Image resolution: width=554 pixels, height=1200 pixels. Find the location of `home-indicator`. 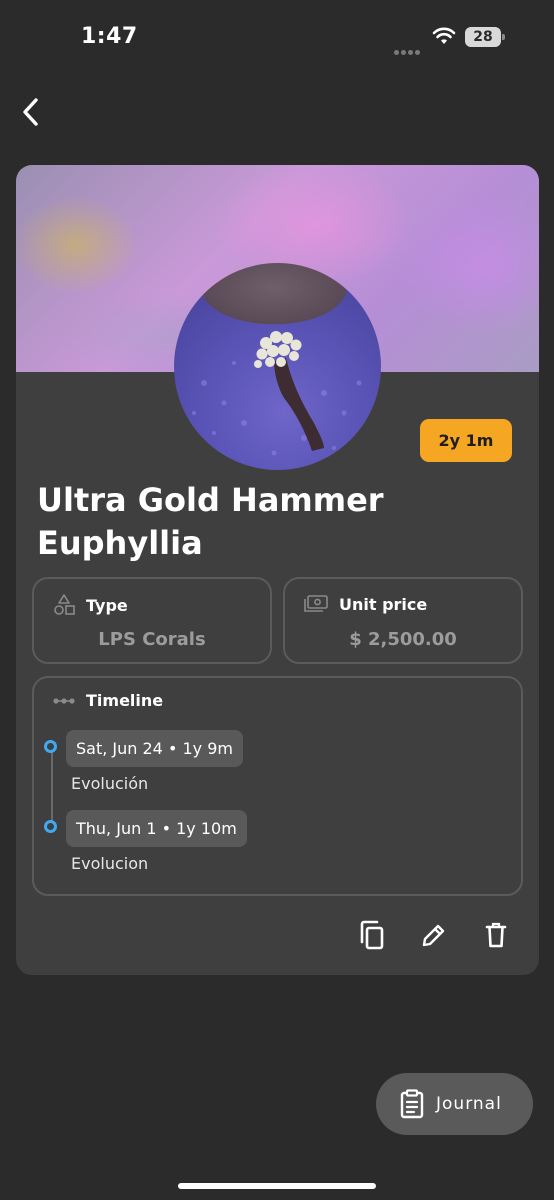

home-indicator is located at coordinates (277, 1186).